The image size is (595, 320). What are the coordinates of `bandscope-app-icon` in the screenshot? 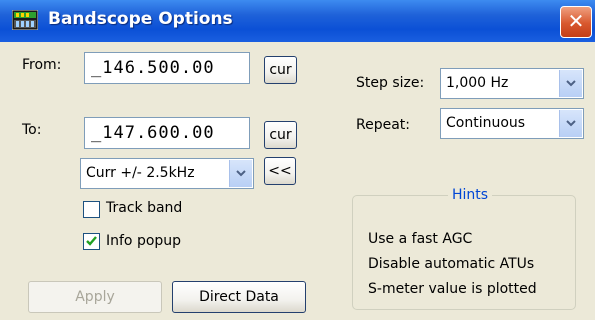 It's located at (25, 20).